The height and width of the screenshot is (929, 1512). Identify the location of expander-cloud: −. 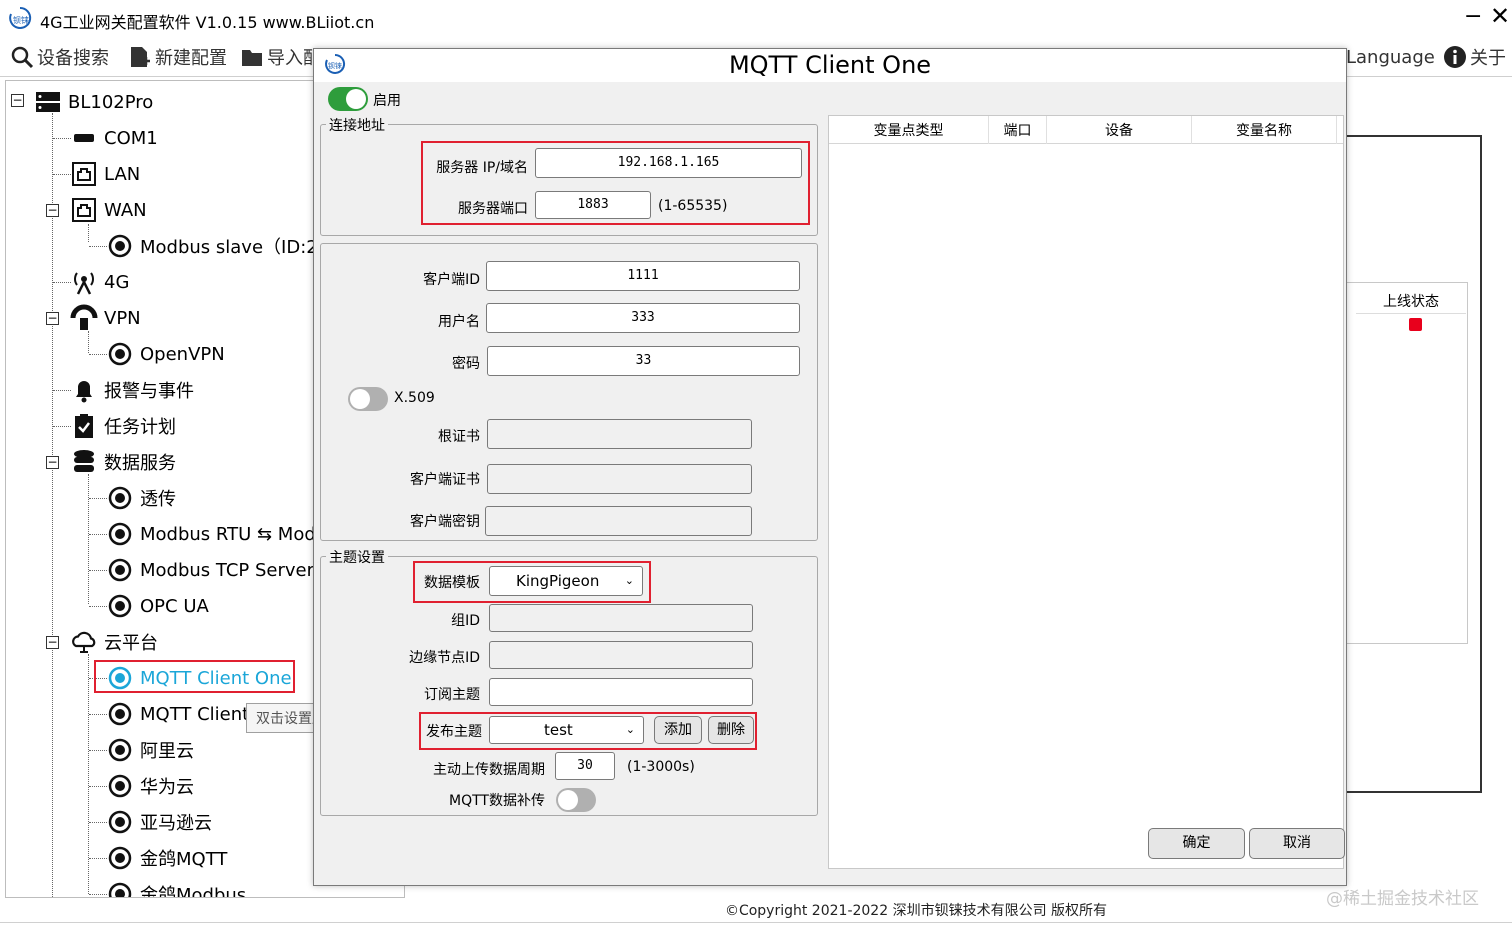
(52, 642).